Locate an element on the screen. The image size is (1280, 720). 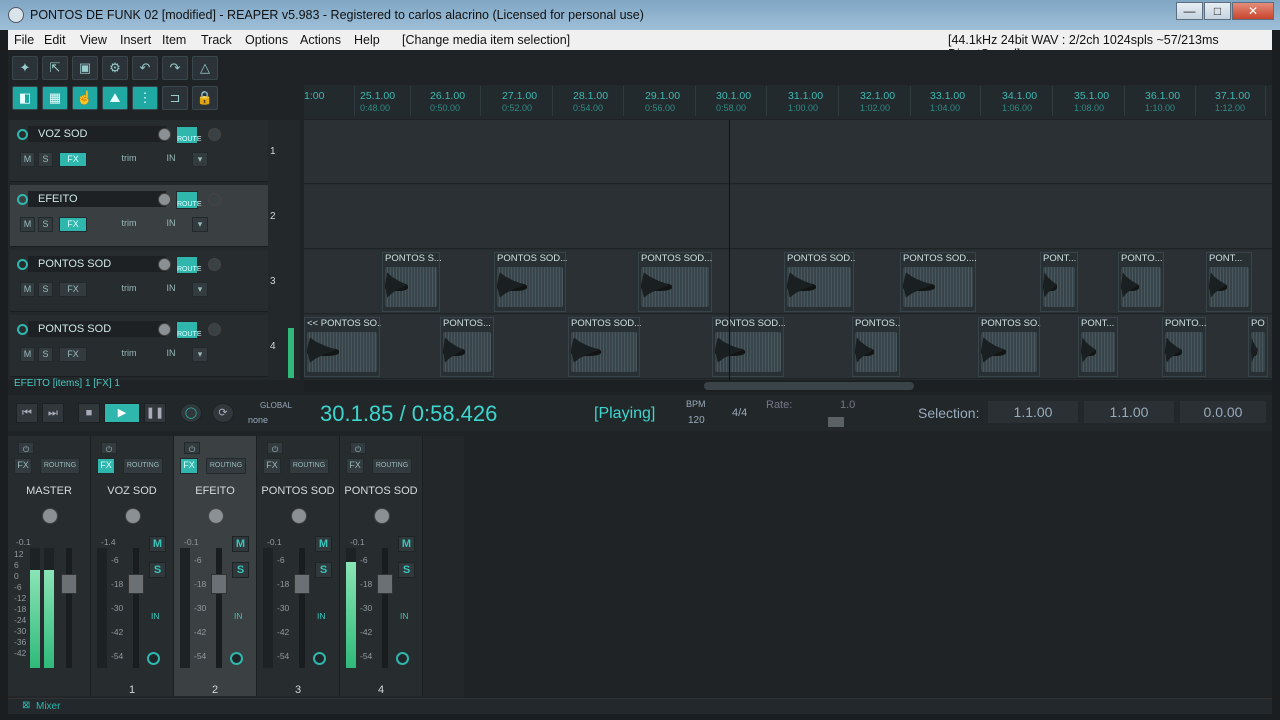
minimize-button: — is located at coordinates (1189, 11).